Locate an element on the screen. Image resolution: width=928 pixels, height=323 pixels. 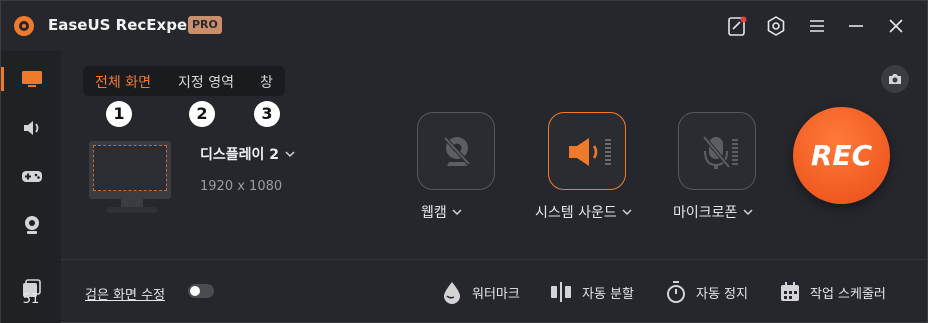
black-screen-fix-toggle is located at coordinates (201, 291).